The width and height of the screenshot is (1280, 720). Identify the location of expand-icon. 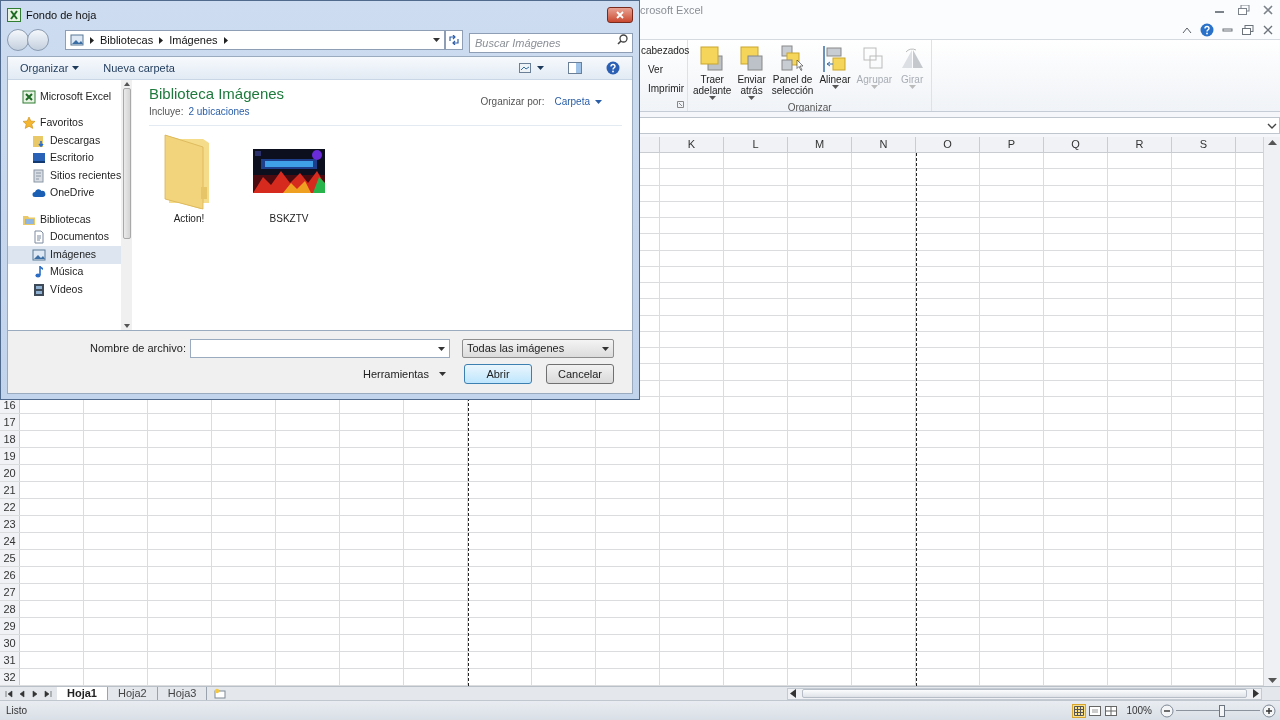
(1272, 125).